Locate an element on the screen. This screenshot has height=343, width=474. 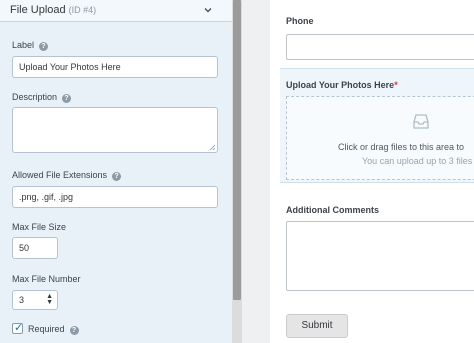
max-file-number-value: 3 is located at coordinates (22, 300).